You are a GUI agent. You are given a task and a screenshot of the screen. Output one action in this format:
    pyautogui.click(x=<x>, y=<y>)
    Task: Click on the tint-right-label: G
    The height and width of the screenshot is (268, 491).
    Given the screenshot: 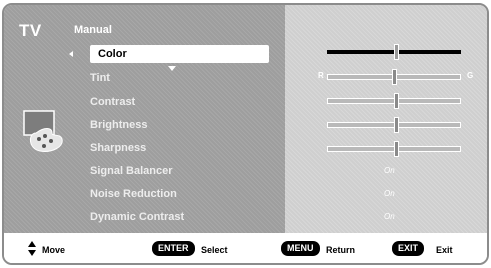 What is the action you would take?
    pyautogui.click(x=470, y=75)
    